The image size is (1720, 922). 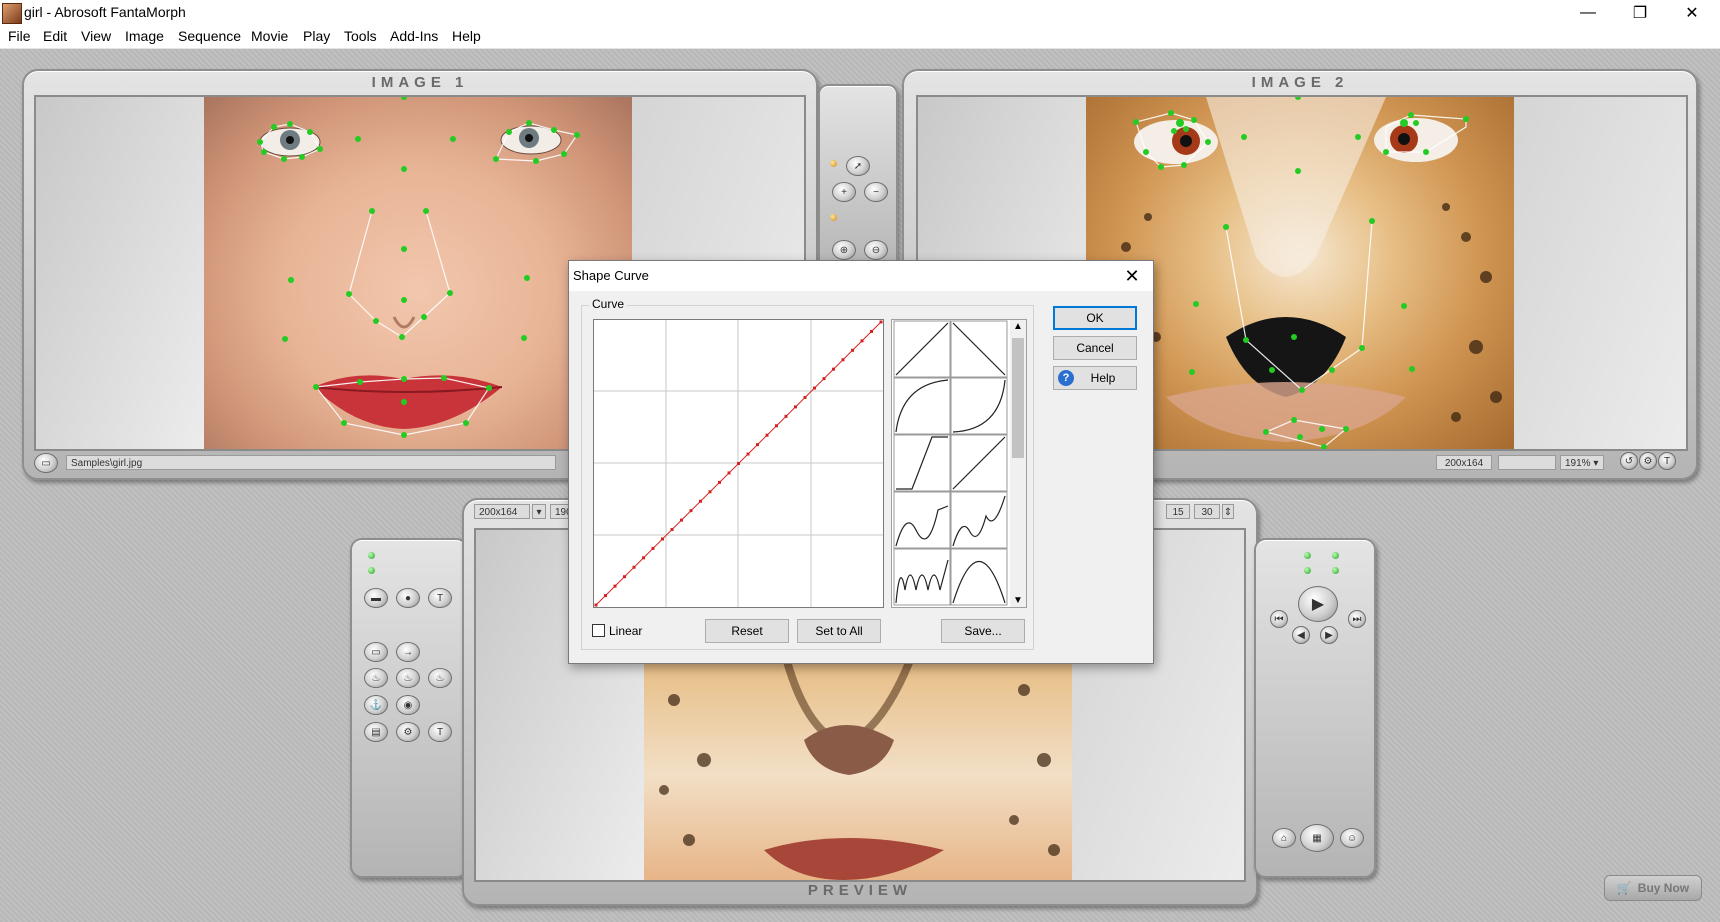 I want to click on scroll-down-icon: ▼, so click(x=1018, y=600).